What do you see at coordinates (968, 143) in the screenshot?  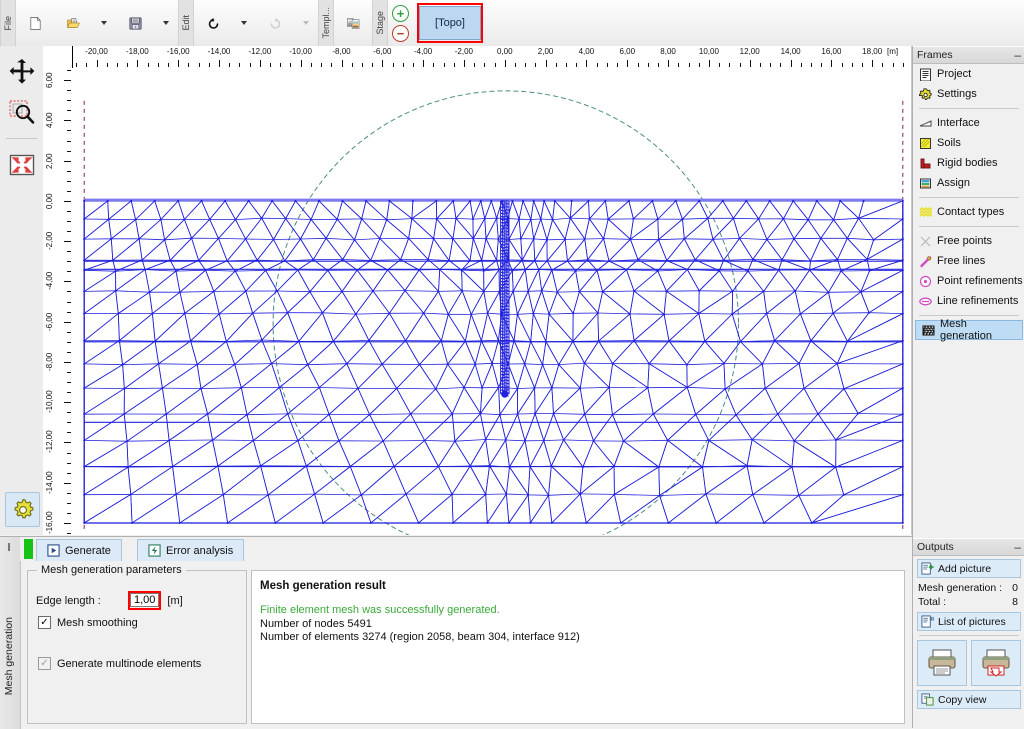 I see `frame-soils: Soils` at bounding box center [968, 143].